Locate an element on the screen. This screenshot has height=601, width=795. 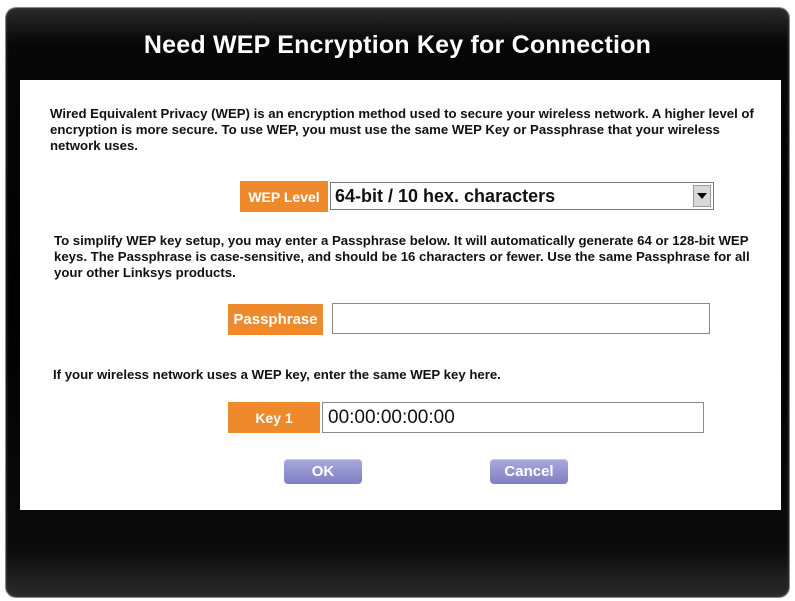
chevron-down-icon is located at coordinates (702, 196).